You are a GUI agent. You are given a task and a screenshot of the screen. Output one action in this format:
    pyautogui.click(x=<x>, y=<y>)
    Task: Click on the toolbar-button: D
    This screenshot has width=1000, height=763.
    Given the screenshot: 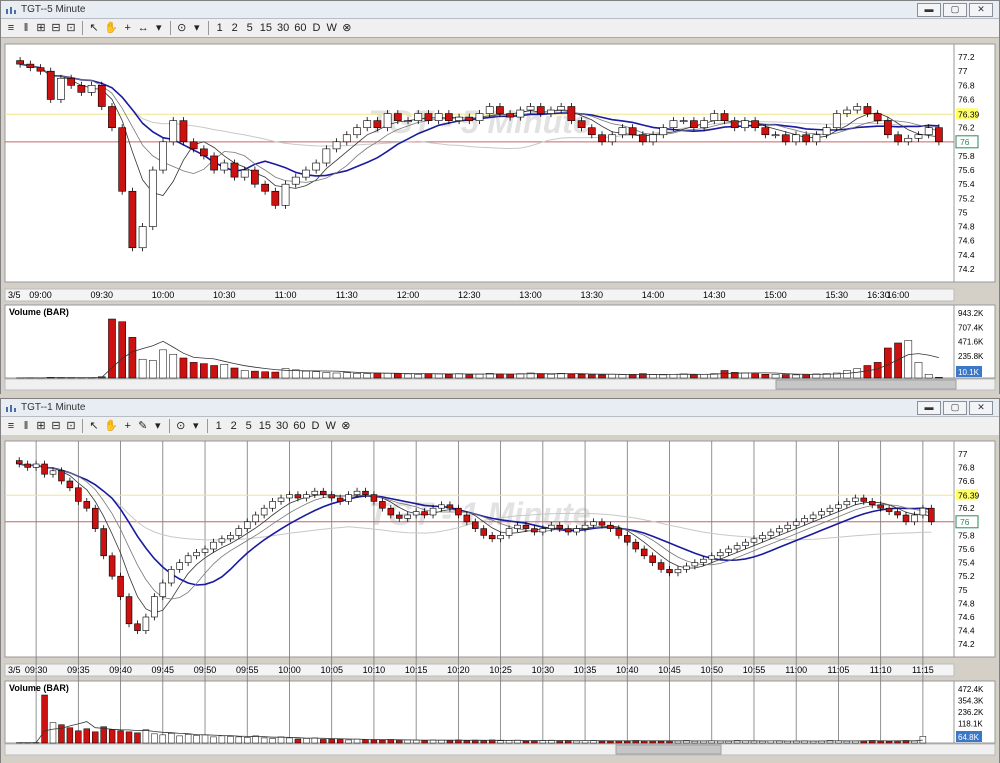 What is the action you would take?
    pyautogui.click(x=315, y=426)
    